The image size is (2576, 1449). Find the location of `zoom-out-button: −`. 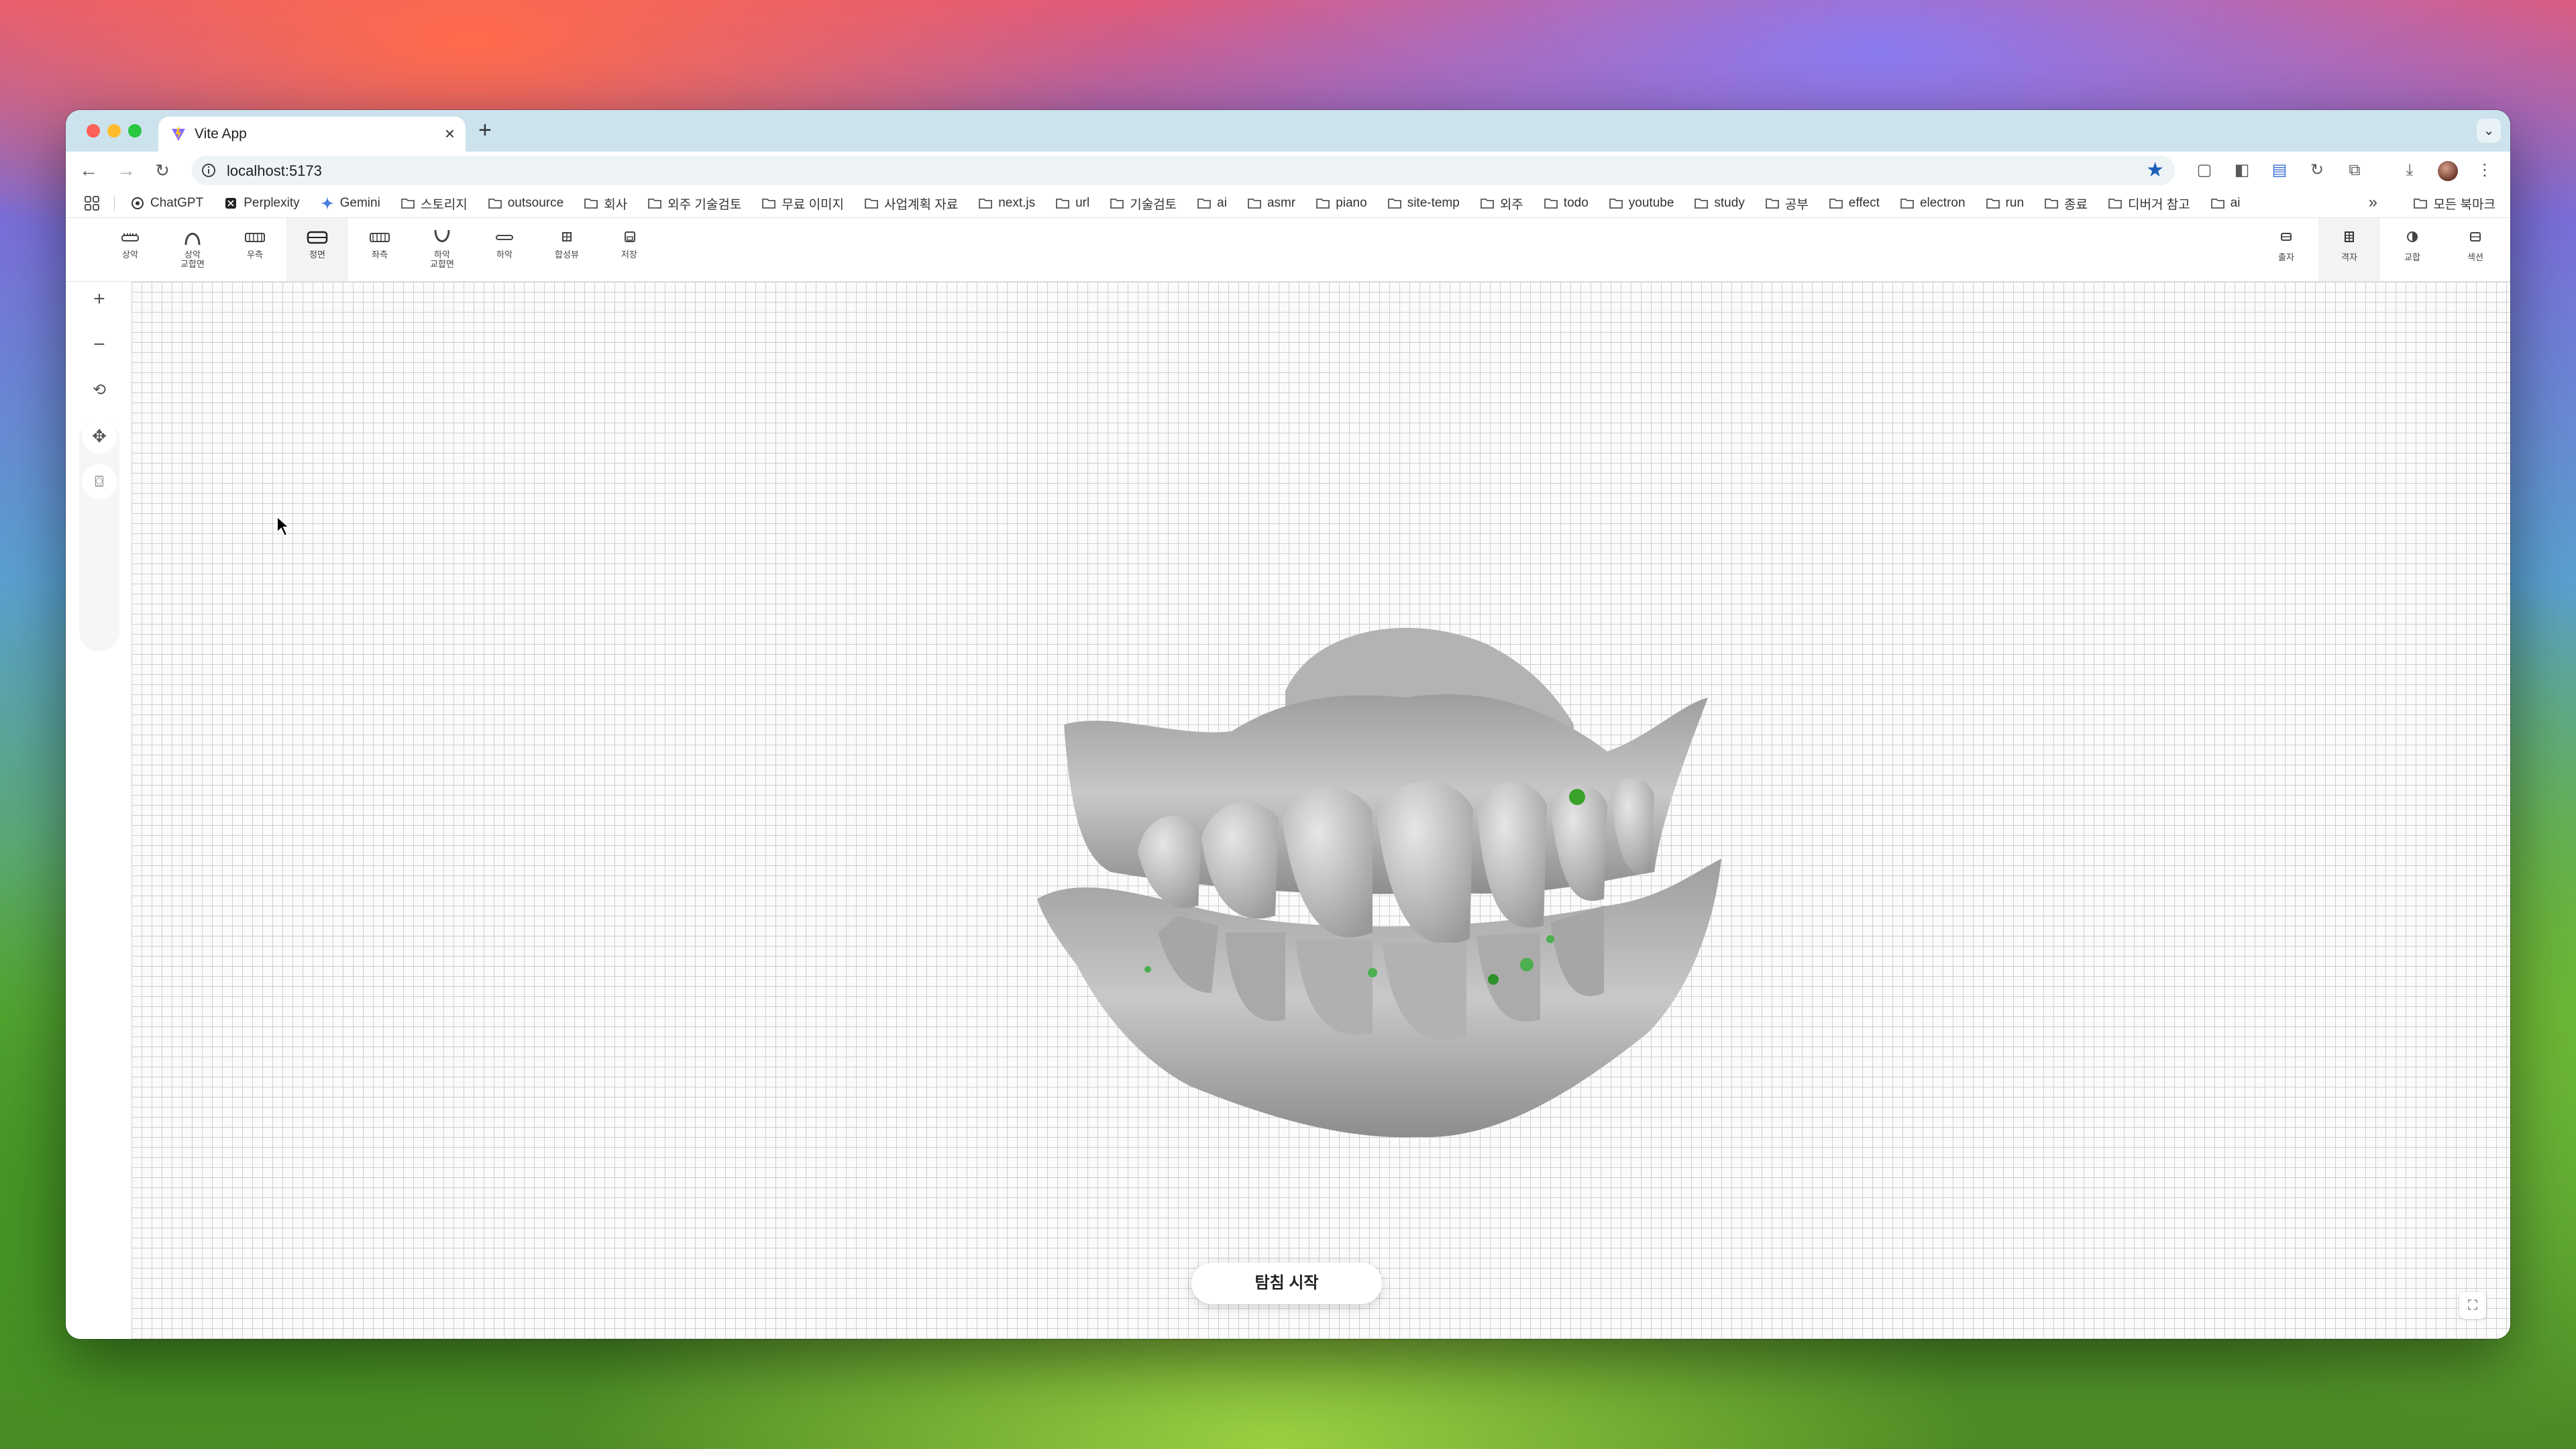

zoom-out-button: − is located at coordinates (99, 344).